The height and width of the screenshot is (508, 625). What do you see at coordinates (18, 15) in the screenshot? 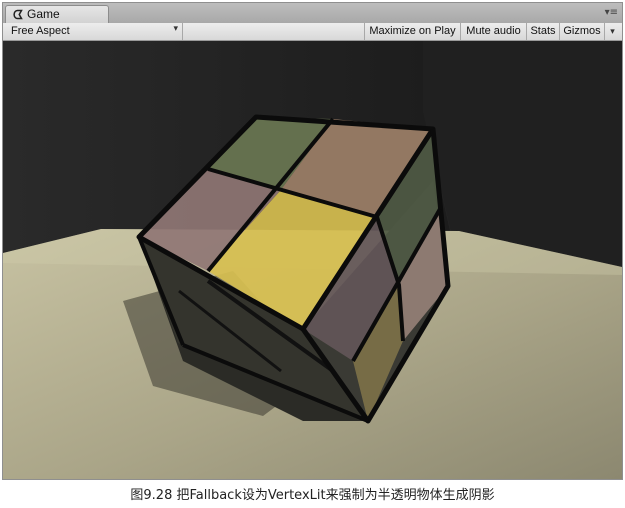
I see `game-tab-icon: ᗧ` at bounding box center [18, 15].